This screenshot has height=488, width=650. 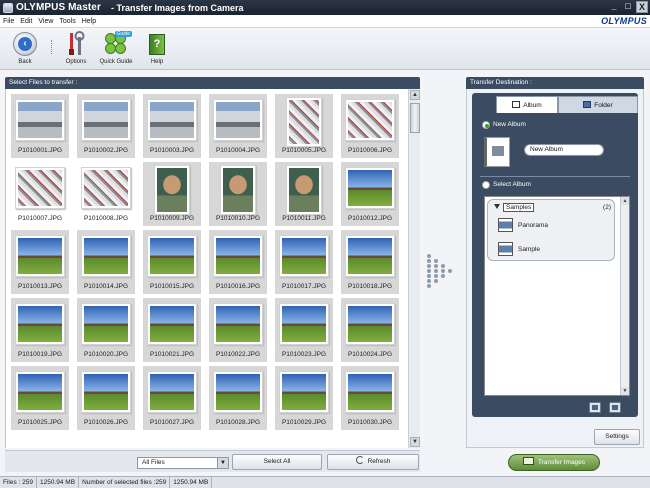 What do you see at coordinates (564, 150) in the screenshot?
I see `new-album-name-input: New Album` at bounding box center [564, 150].